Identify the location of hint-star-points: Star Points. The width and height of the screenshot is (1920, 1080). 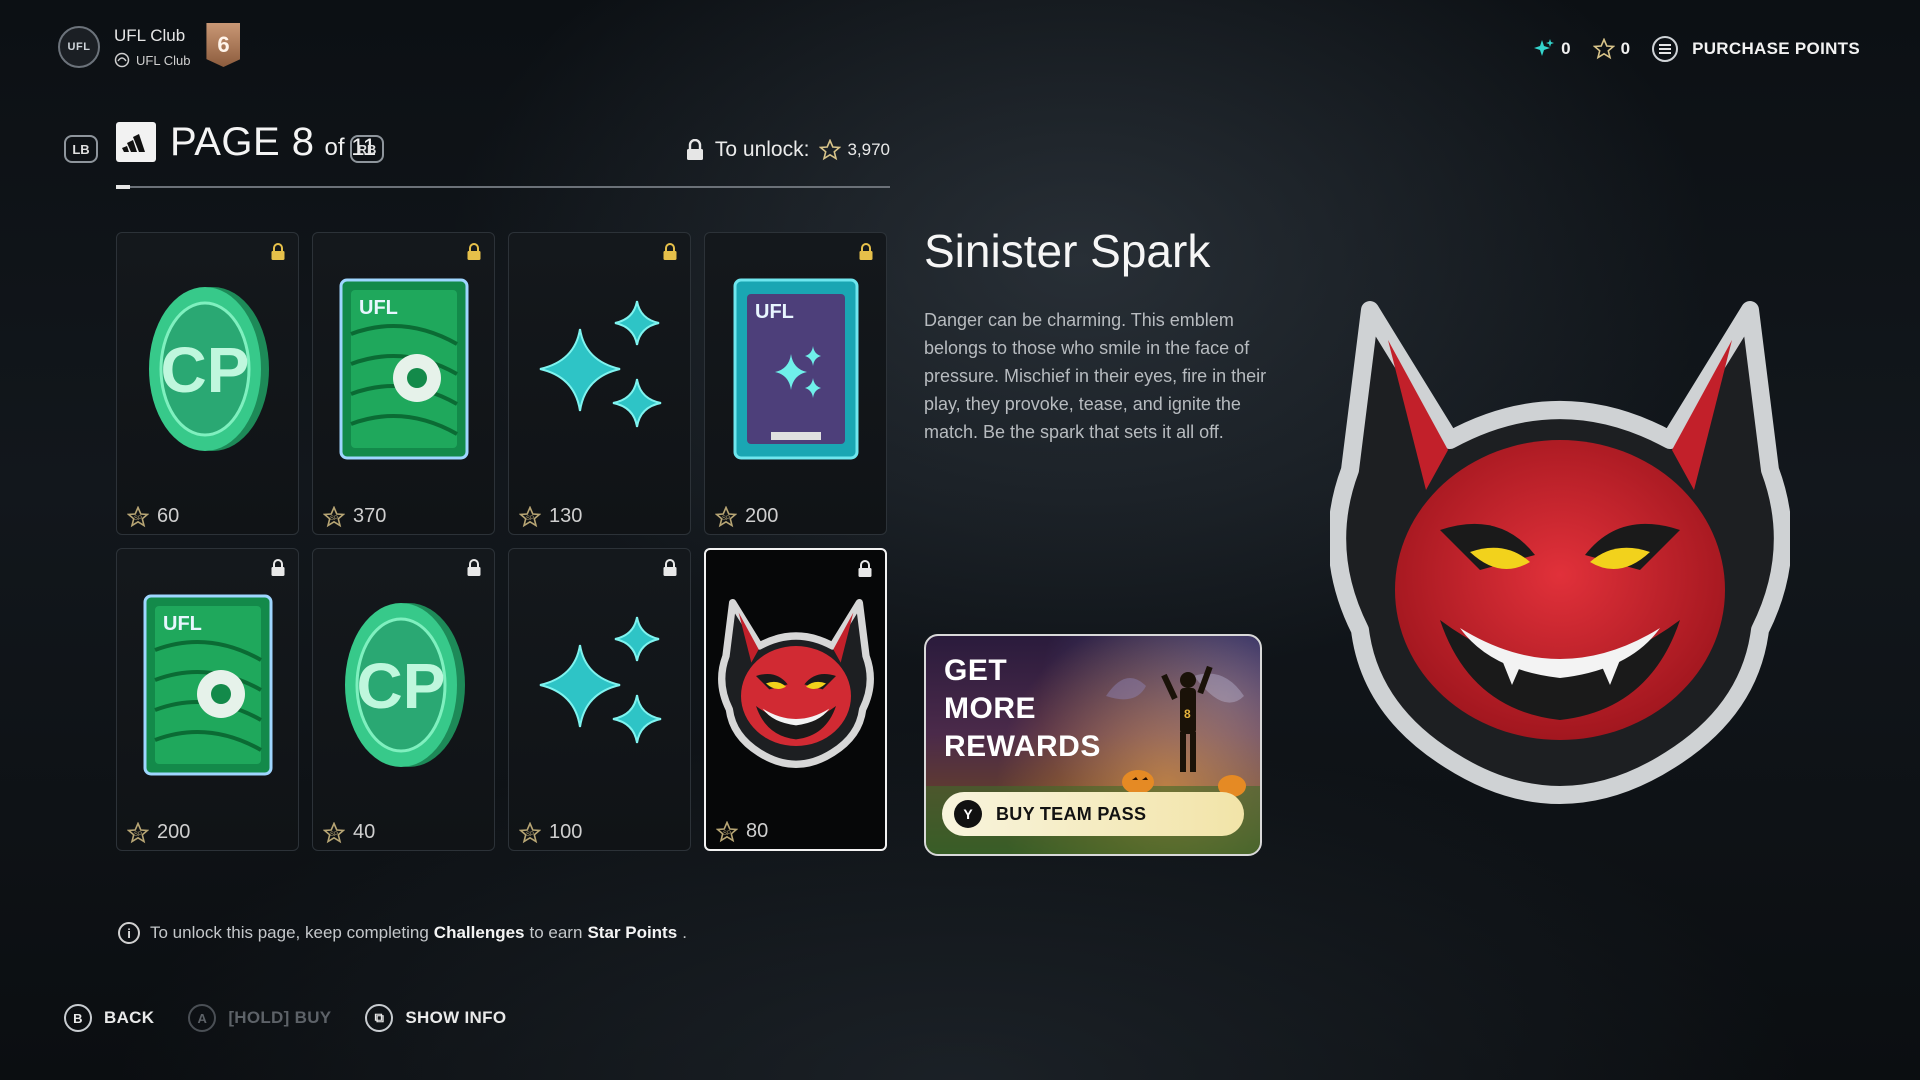
(632, 932).